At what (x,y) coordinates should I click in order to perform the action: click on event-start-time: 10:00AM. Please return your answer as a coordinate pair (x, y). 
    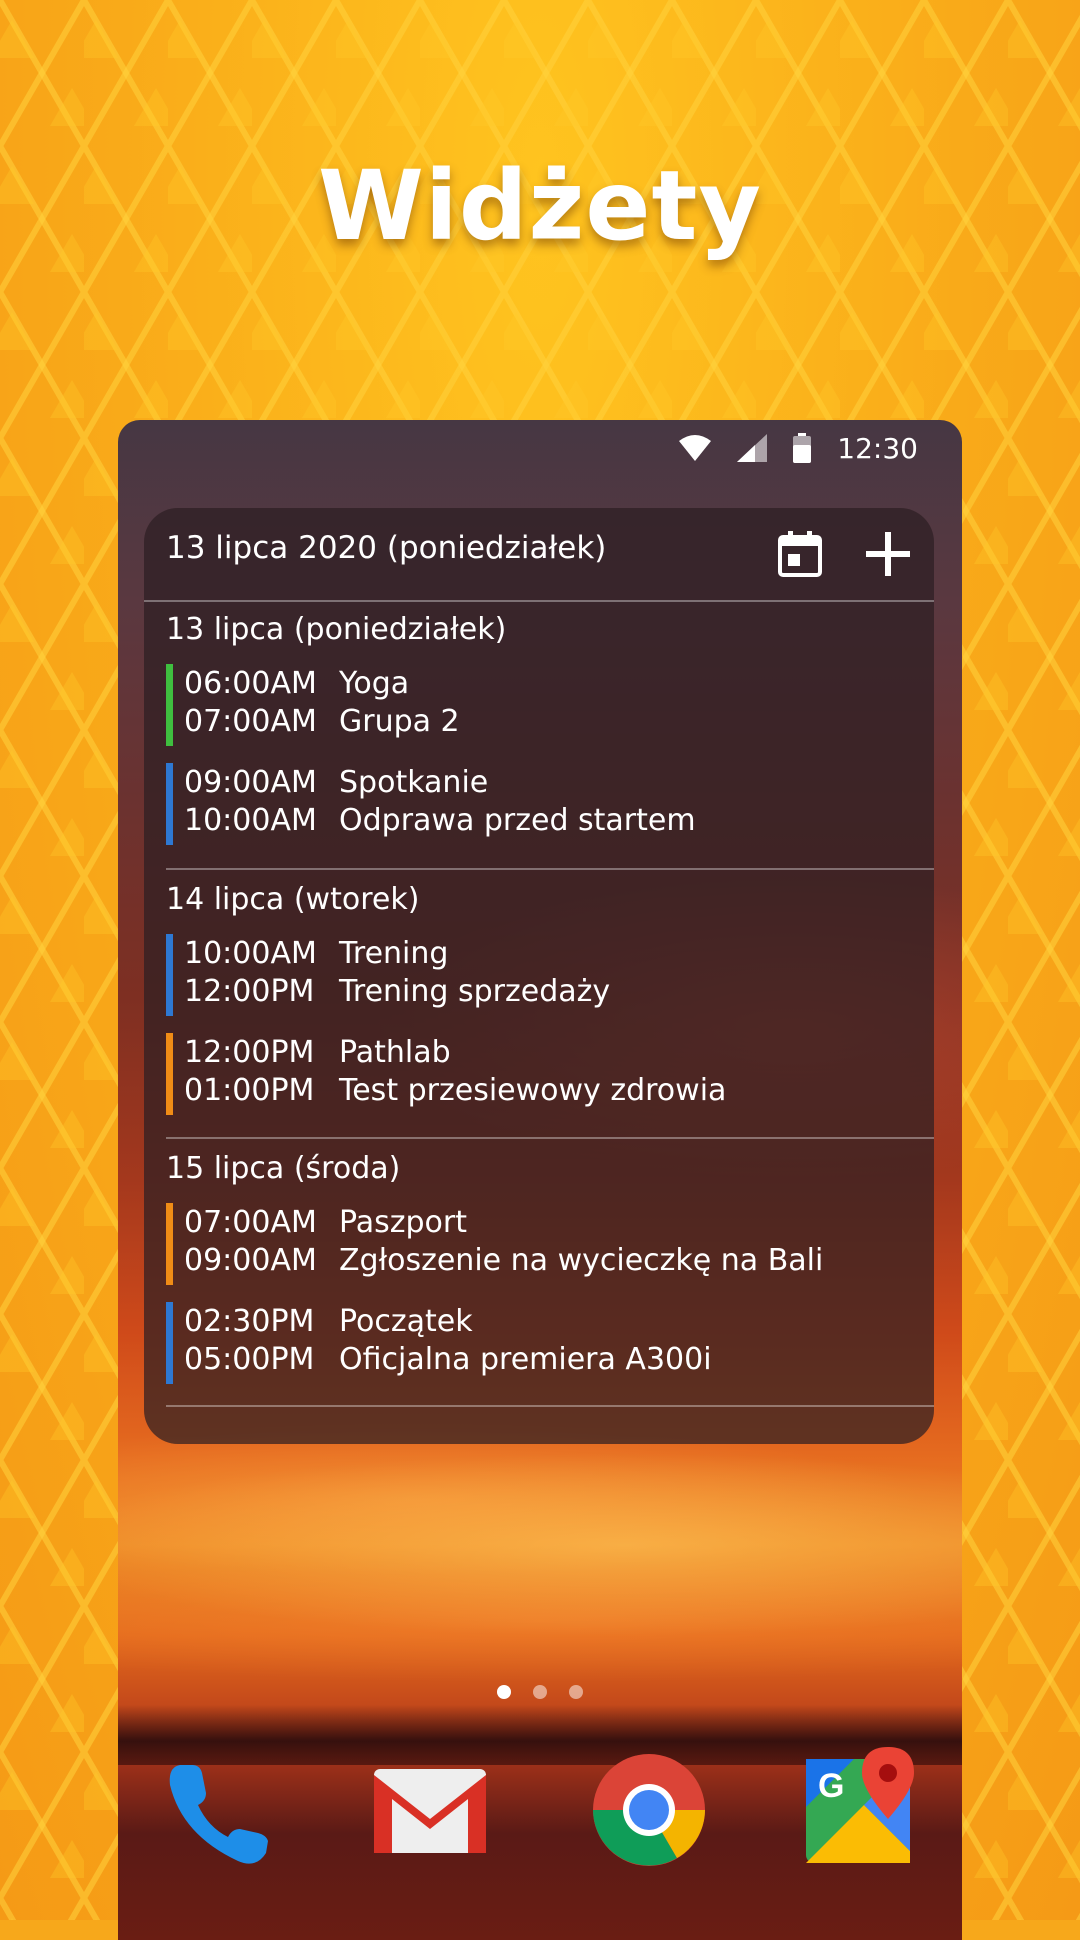
    Looking at the image, I should click on (250, 953).